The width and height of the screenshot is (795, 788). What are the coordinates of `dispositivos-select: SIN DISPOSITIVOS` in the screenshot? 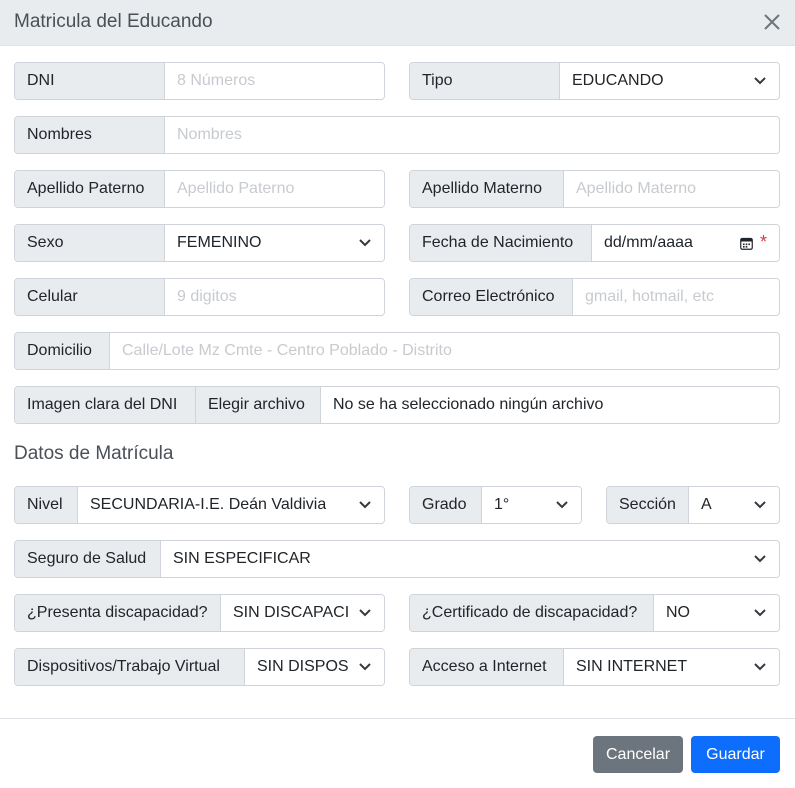 It's located at (314, 667).